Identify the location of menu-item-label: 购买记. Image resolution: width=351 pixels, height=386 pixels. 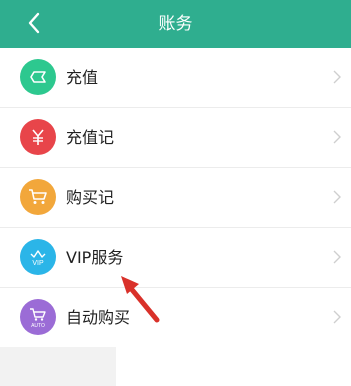
(90, 197).